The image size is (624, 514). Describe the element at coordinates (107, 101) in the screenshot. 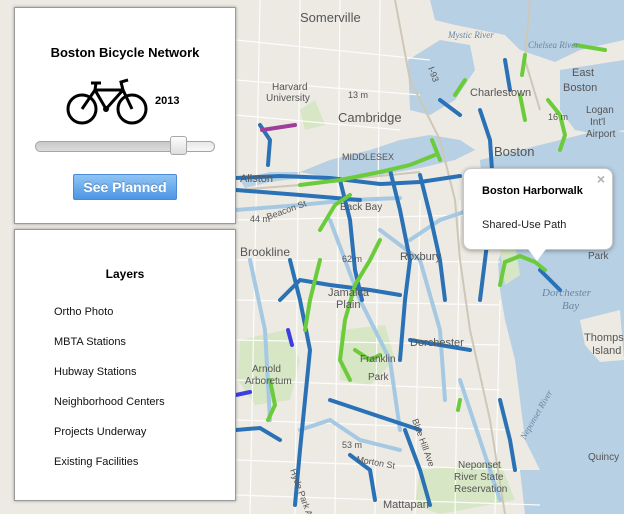

I see `bicycle-icon` at that location.